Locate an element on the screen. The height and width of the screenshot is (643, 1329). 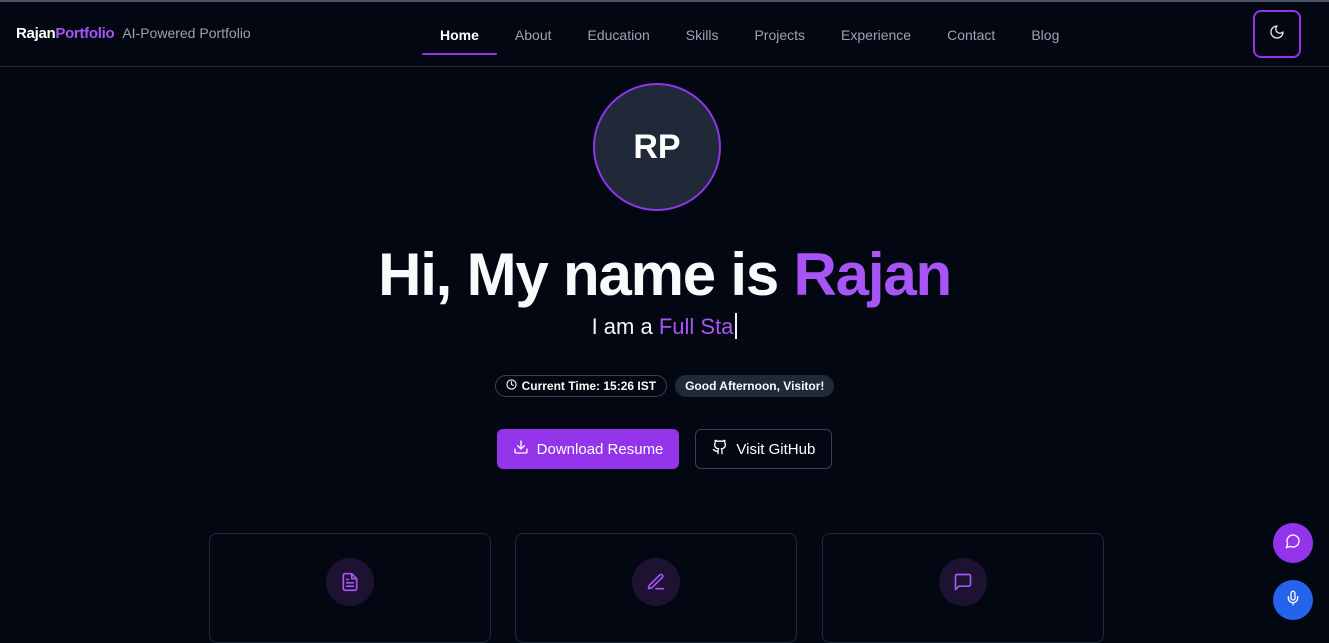
microphone-icon is located at coordinates (1293, 600).